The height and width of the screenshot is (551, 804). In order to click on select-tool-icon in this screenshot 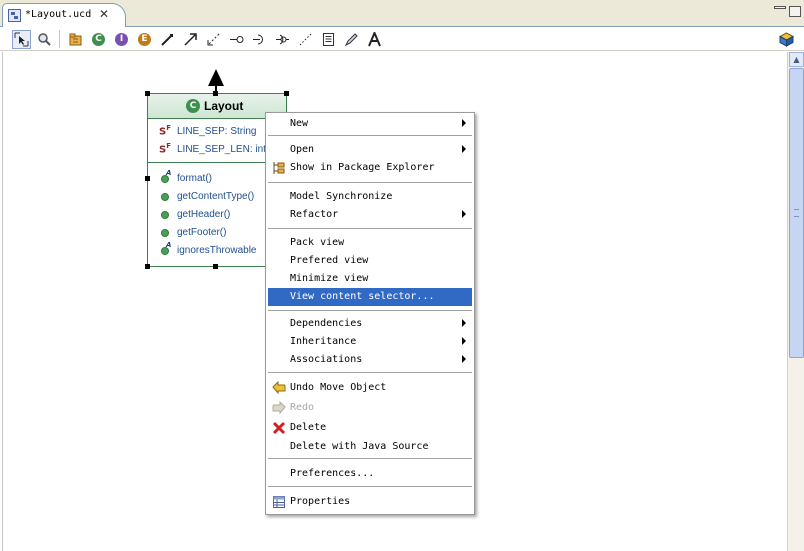, I will do `click(21, 39)`.